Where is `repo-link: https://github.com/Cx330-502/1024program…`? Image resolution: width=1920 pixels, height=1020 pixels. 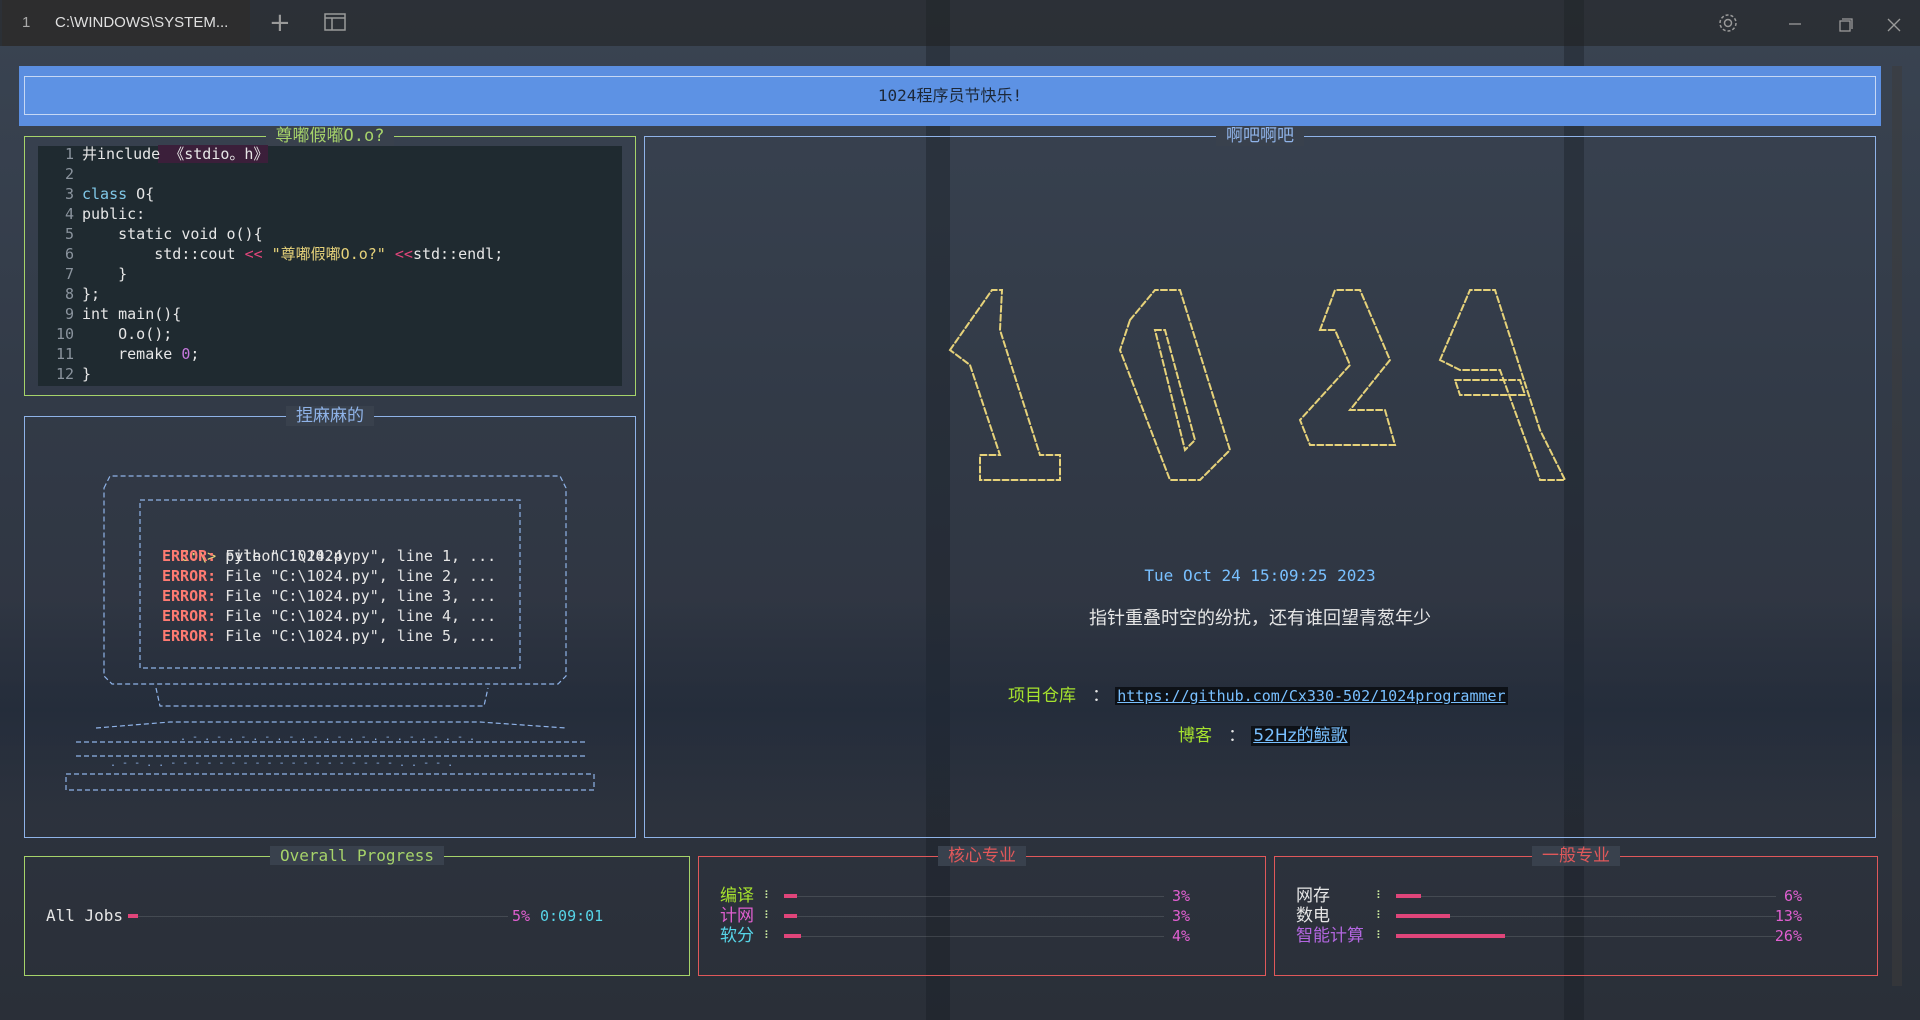 repo-link: https://github.com/Cx330-502/1024program… is located at coordinates (1311, 696).